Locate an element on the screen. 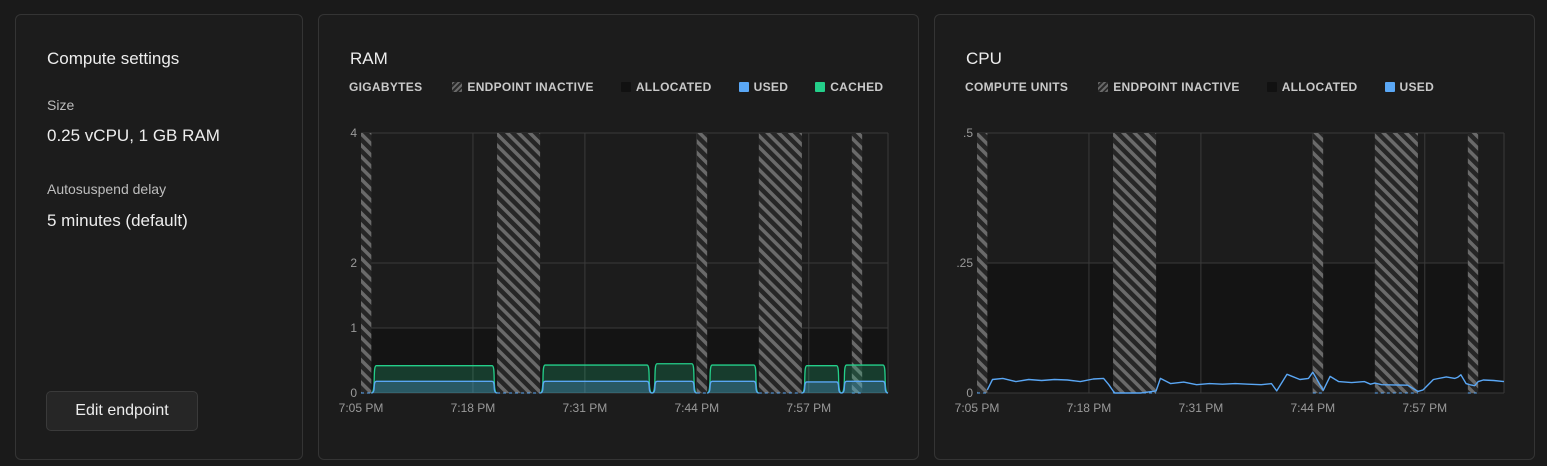 This screenshot has width=1547, height=466. cpu-legend-used: USED is located at coordinates (1409, 87).